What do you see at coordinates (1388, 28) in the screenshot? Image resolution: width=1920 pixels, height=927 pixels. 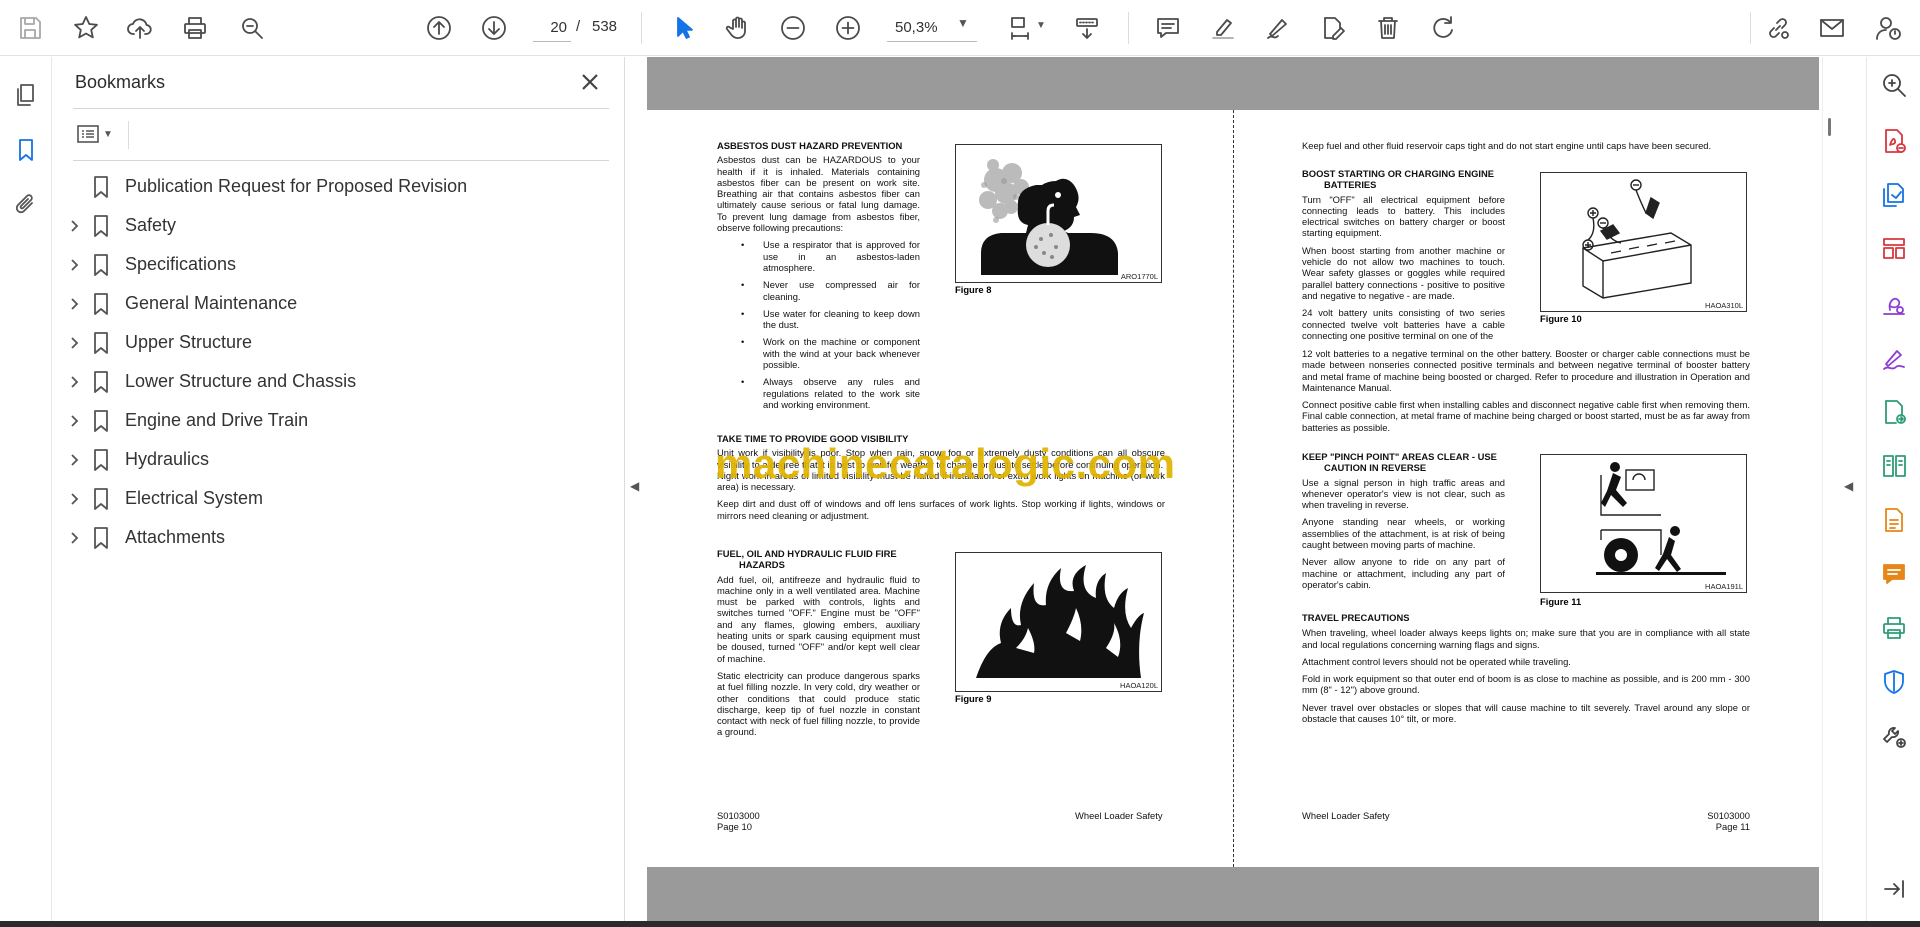 I see `trash-icon` at bounding box center [1388, 28].